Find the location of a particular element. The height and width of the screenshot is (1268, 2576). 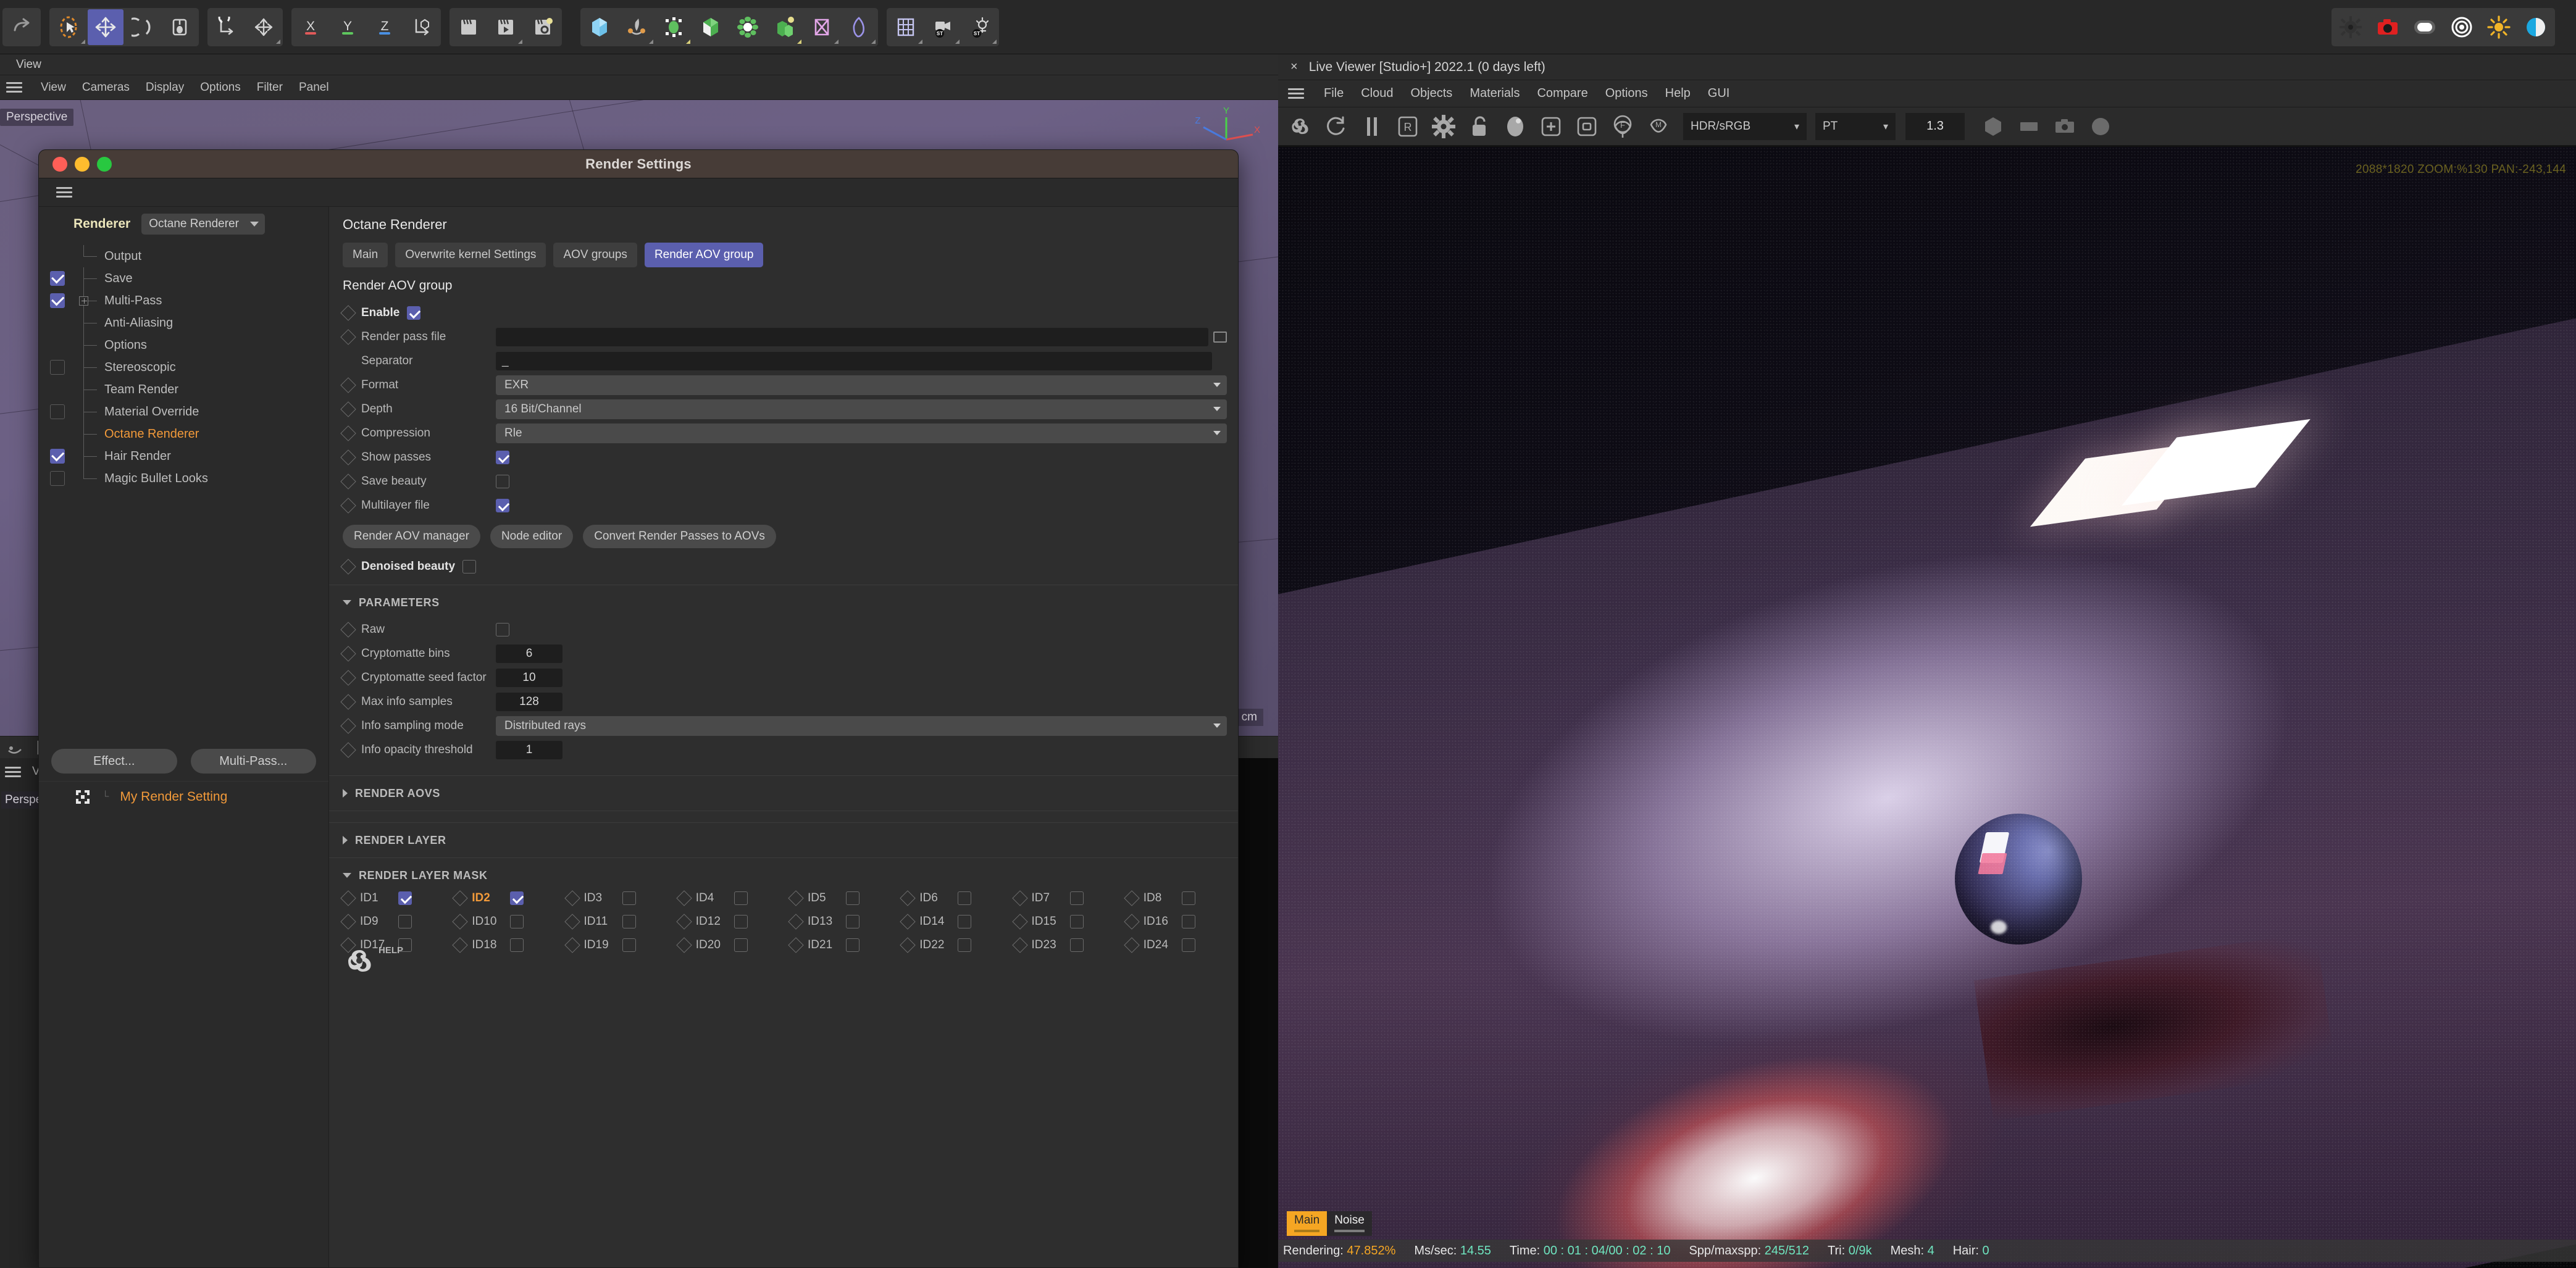

rotate-snap-icon is located at coordinates (227, 27).